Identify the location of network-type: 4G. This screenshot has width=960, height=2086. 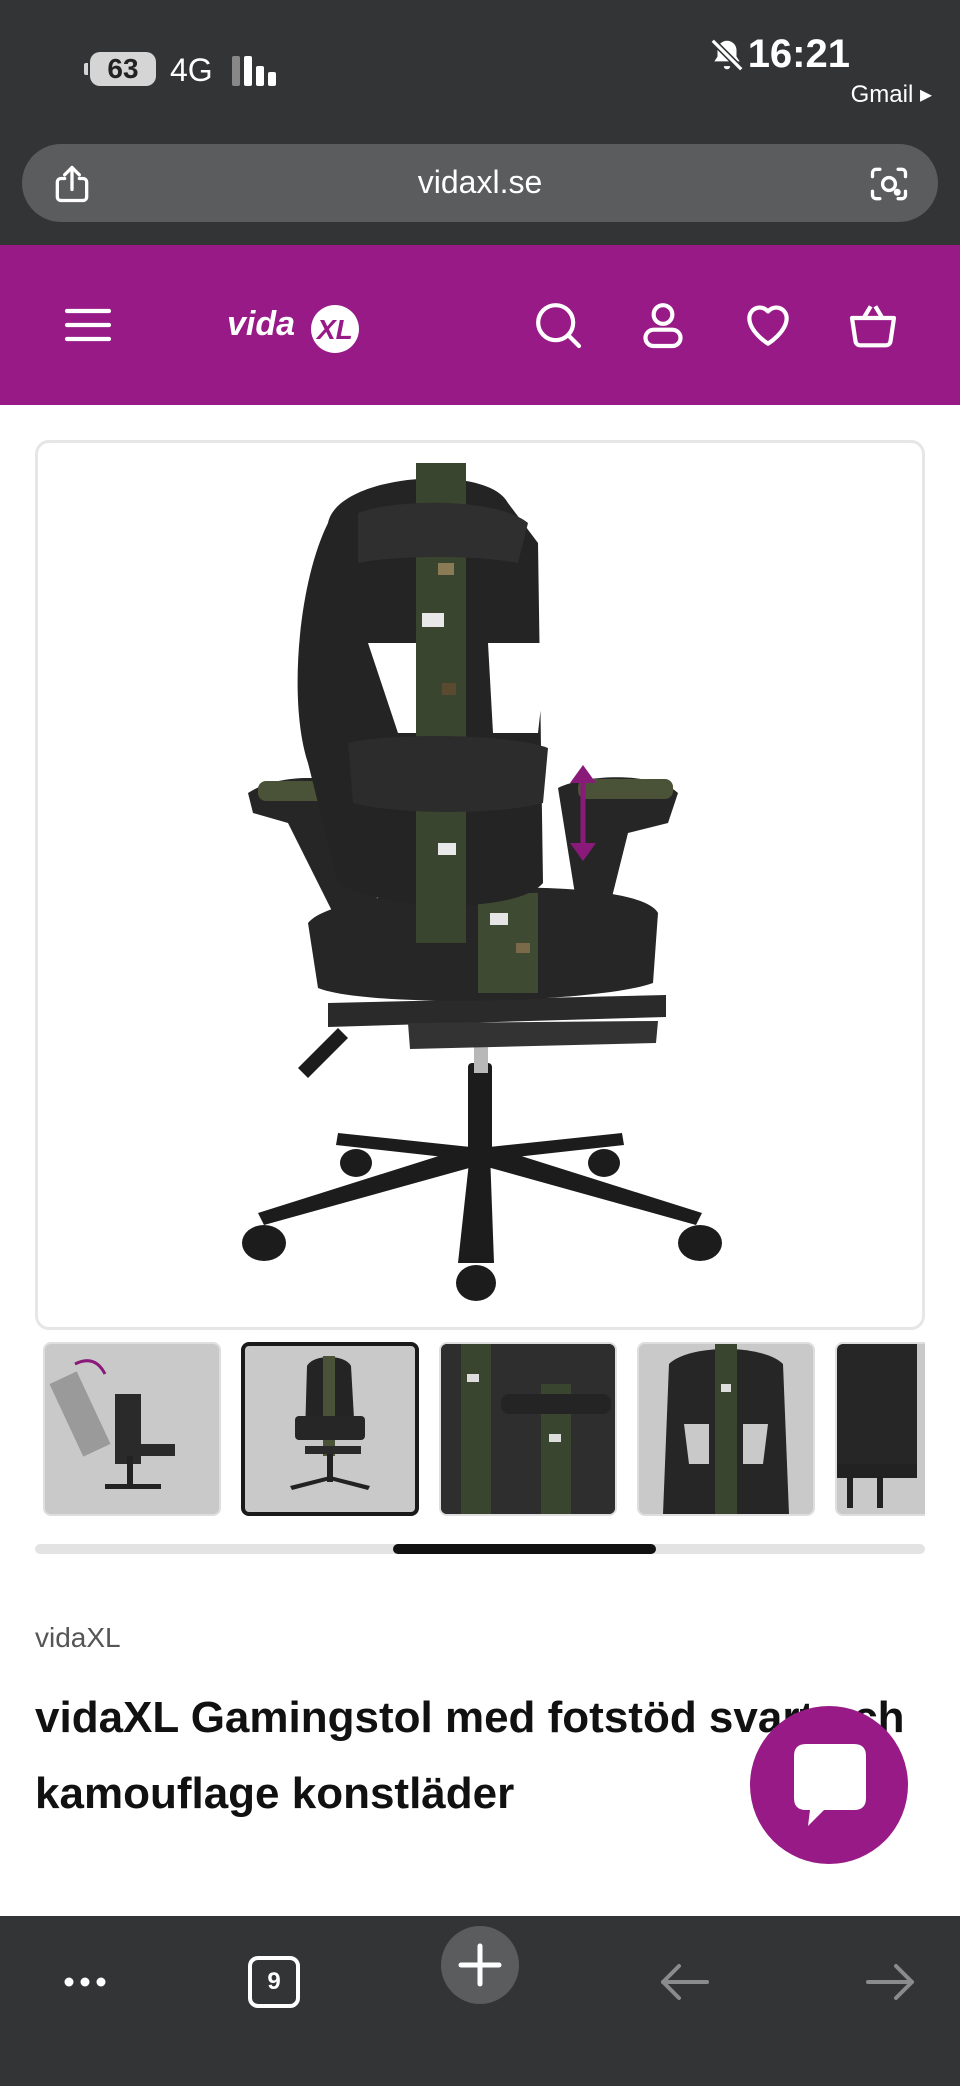
(191, 70).